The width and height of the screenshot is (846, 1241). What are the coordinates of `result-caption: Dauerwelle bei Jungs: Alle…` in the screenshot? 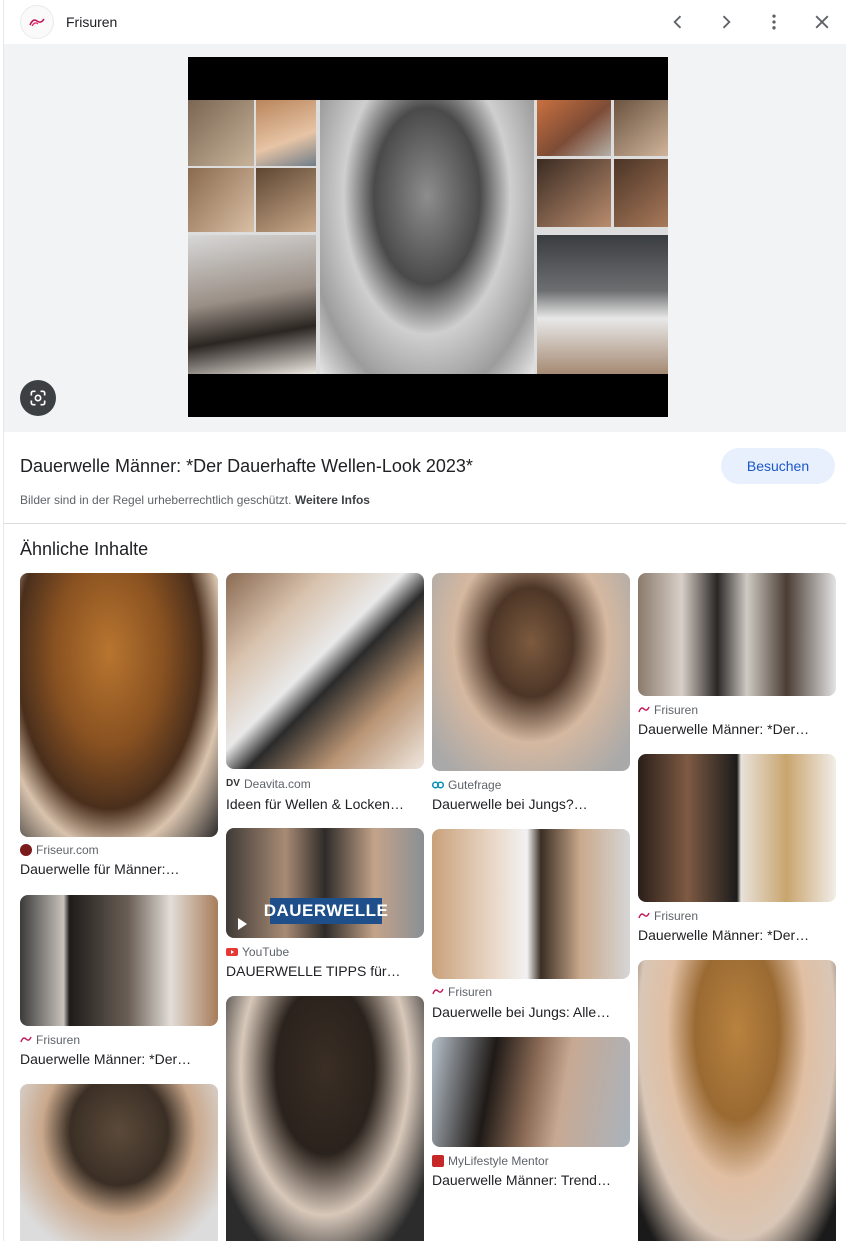 It's located at (530, 1012).